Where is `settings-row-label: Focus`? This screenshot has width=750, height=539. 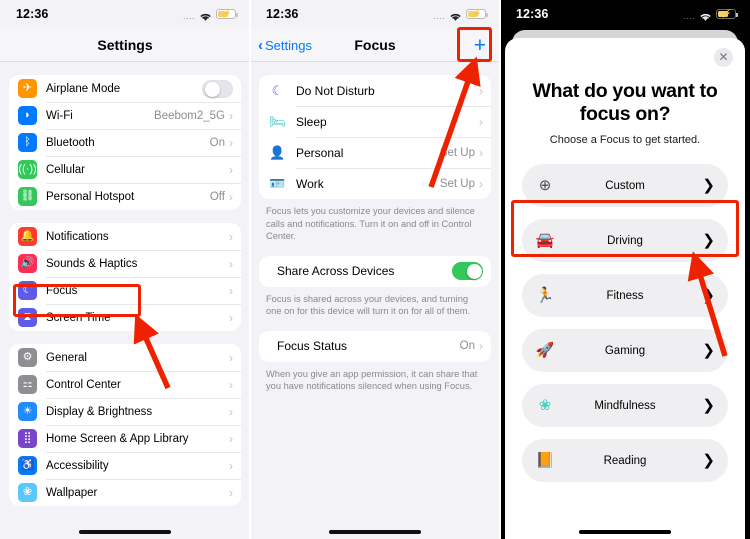 settings-row-label: Focus is located at coordinates (62, 290).